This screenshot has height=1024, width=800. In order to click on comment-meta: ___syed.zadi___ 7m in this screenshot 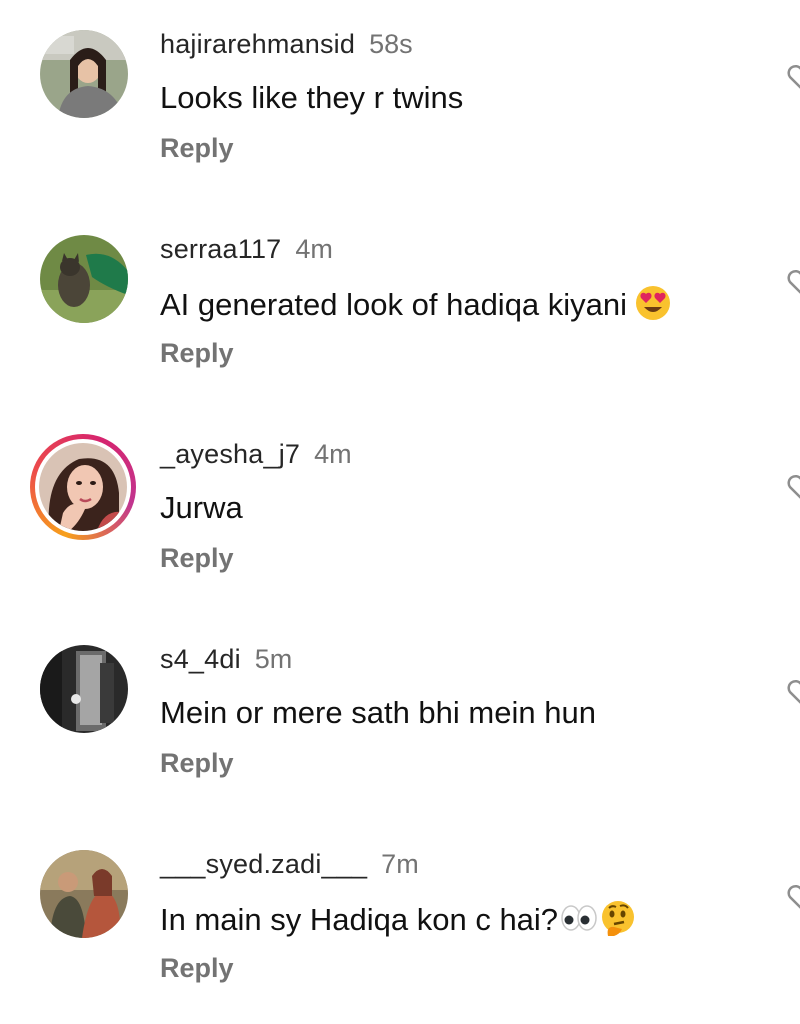, I will do `click(289, 864)`.